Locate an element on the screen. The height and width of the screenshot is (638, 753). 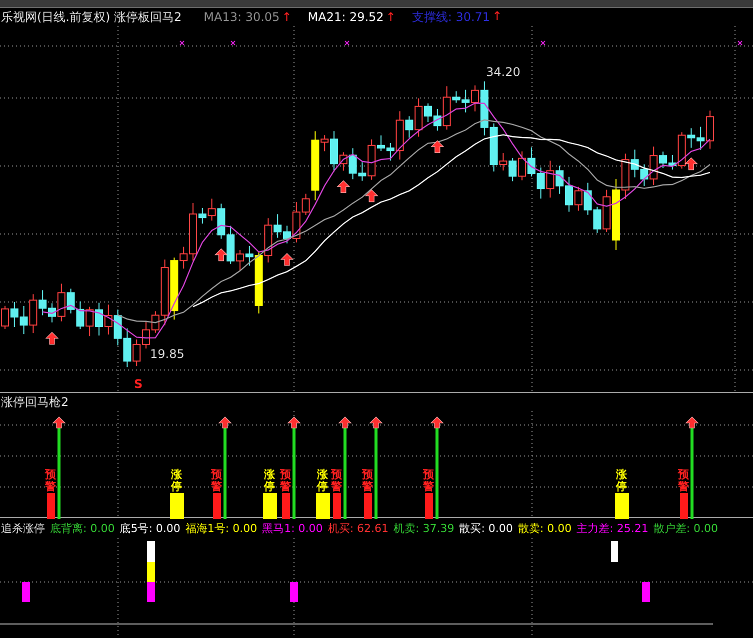
indicator-reading: MA21: 29.52 is located at coordinates (346, 17).